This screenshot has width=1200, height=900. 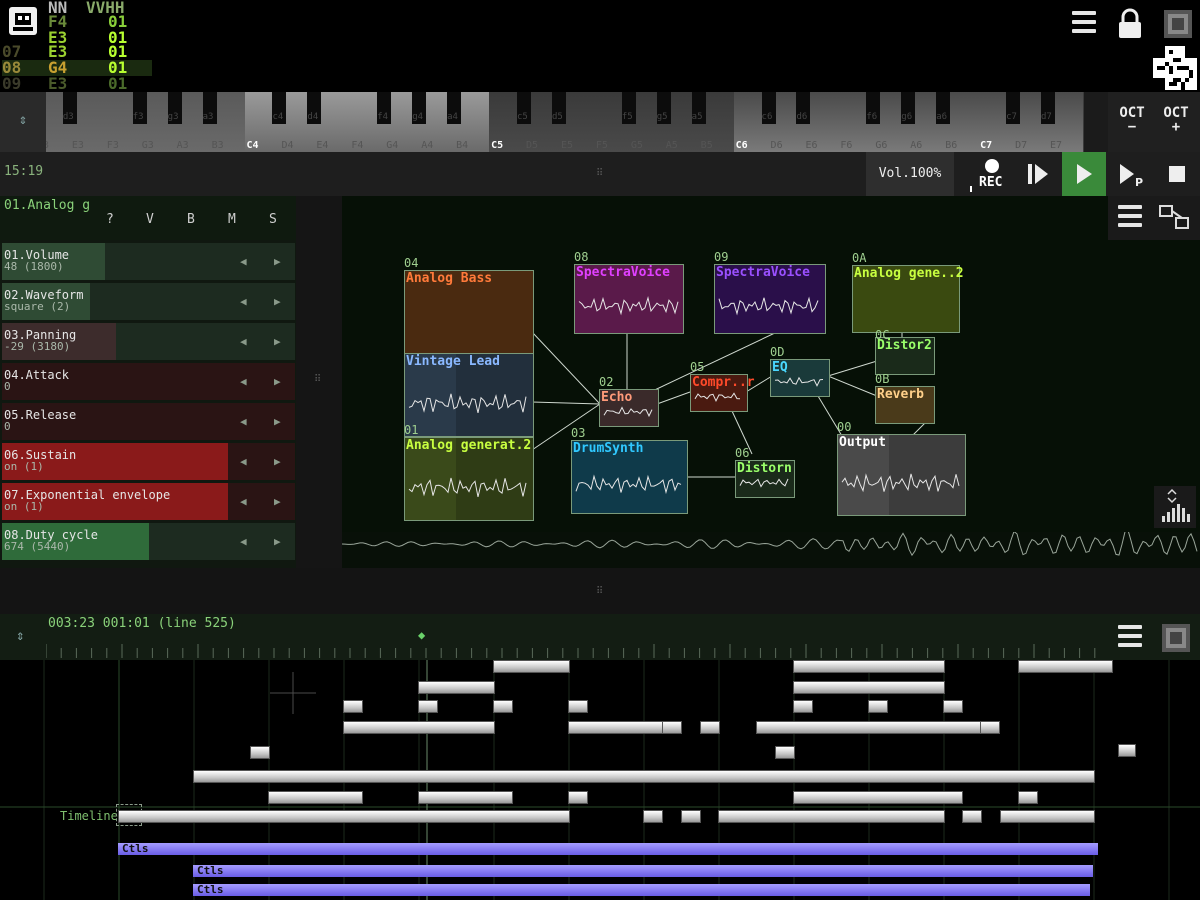 I want to click on module-vintage-lead: Vintage Lead, so click(x=469, y=395).